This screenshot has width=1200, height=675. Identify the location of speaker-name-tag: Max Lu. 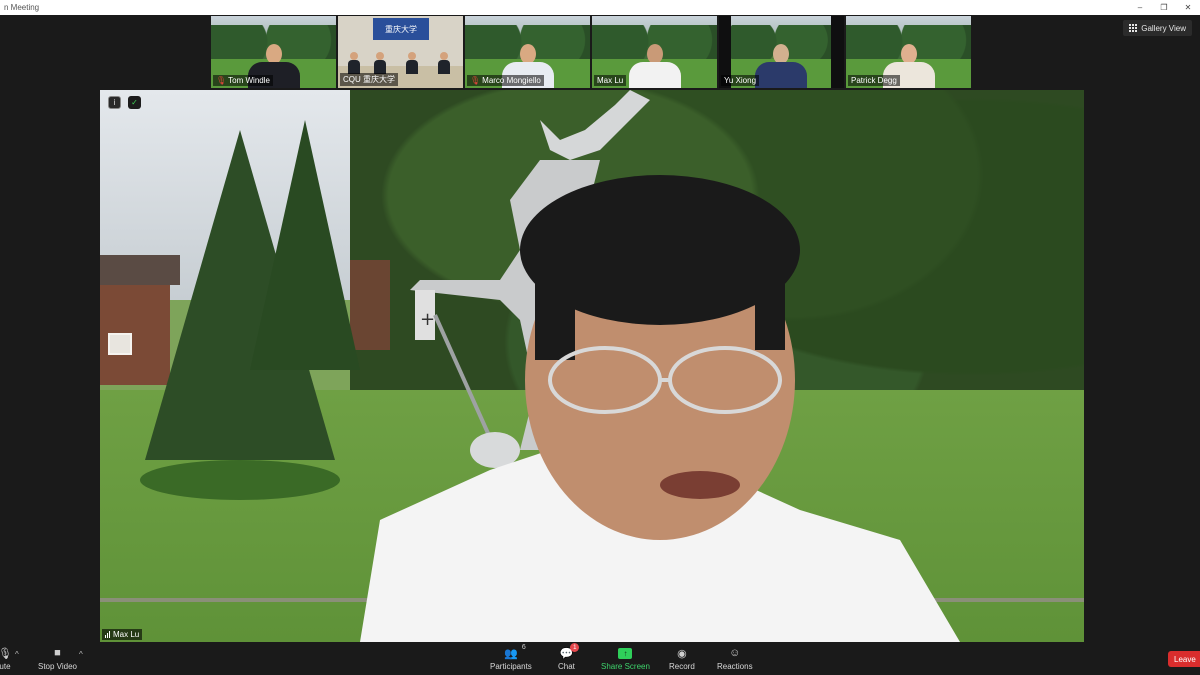
(122, 634).